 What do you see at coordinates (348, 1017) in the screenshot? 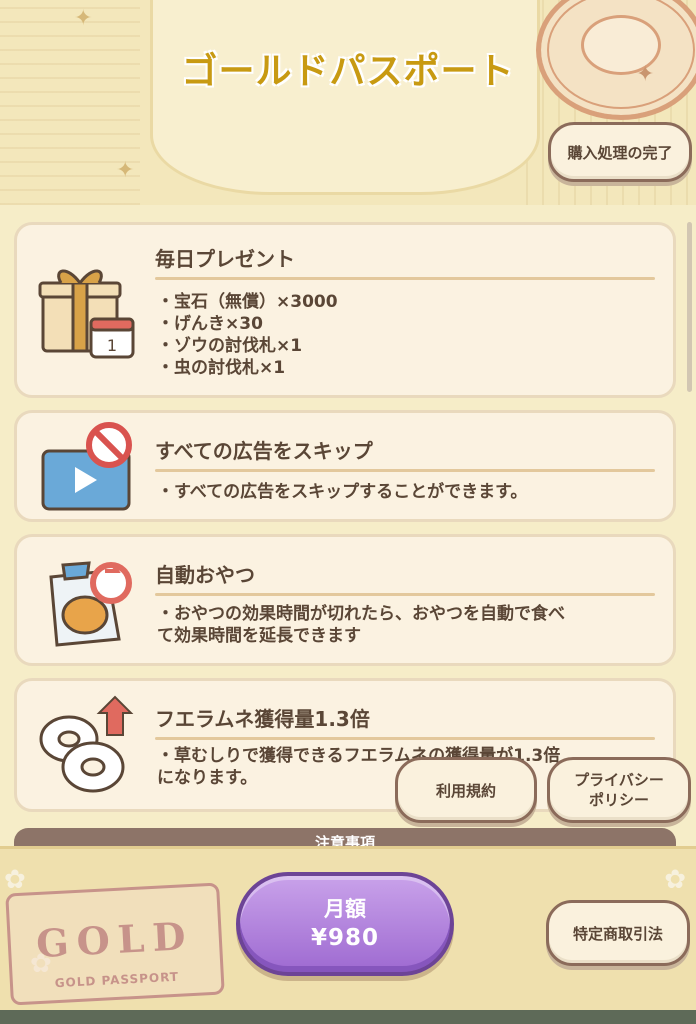
I see `footer-edge` at bounding box center [348, 1017].